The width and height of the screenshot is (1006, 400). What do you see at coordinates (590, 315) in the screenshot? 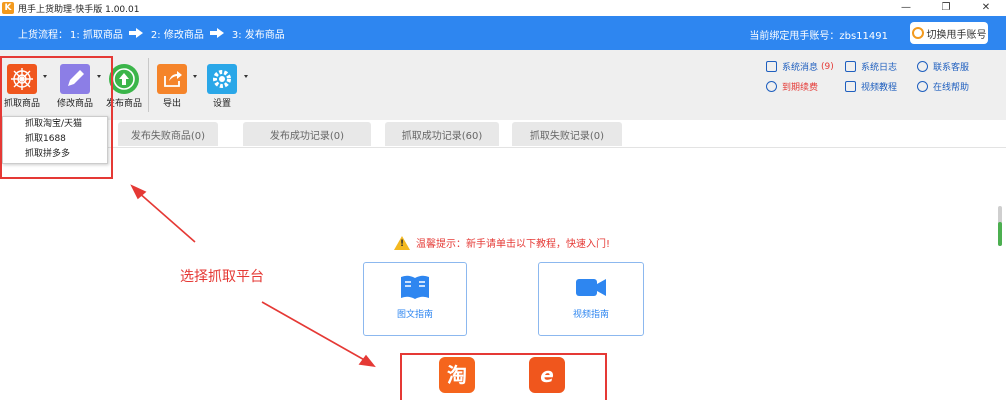
I see `video-guide-label: 视频指南` at bounding box center [590, 315].